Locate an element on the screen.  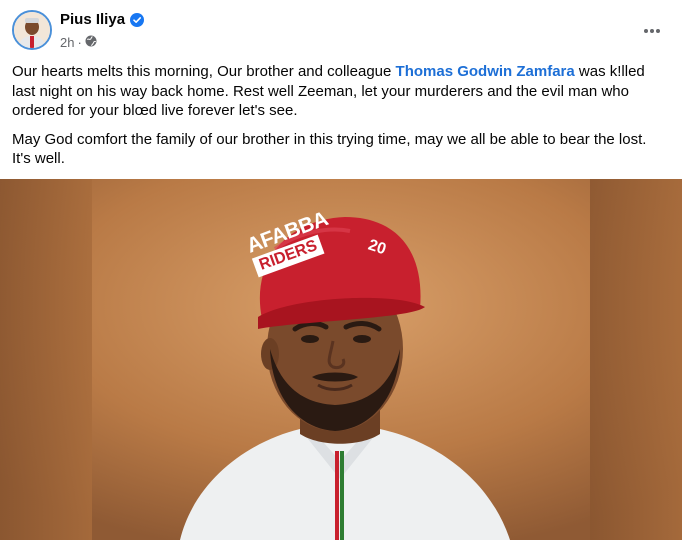
author-name: Pius Iliya is located at coordinates (92, 19).